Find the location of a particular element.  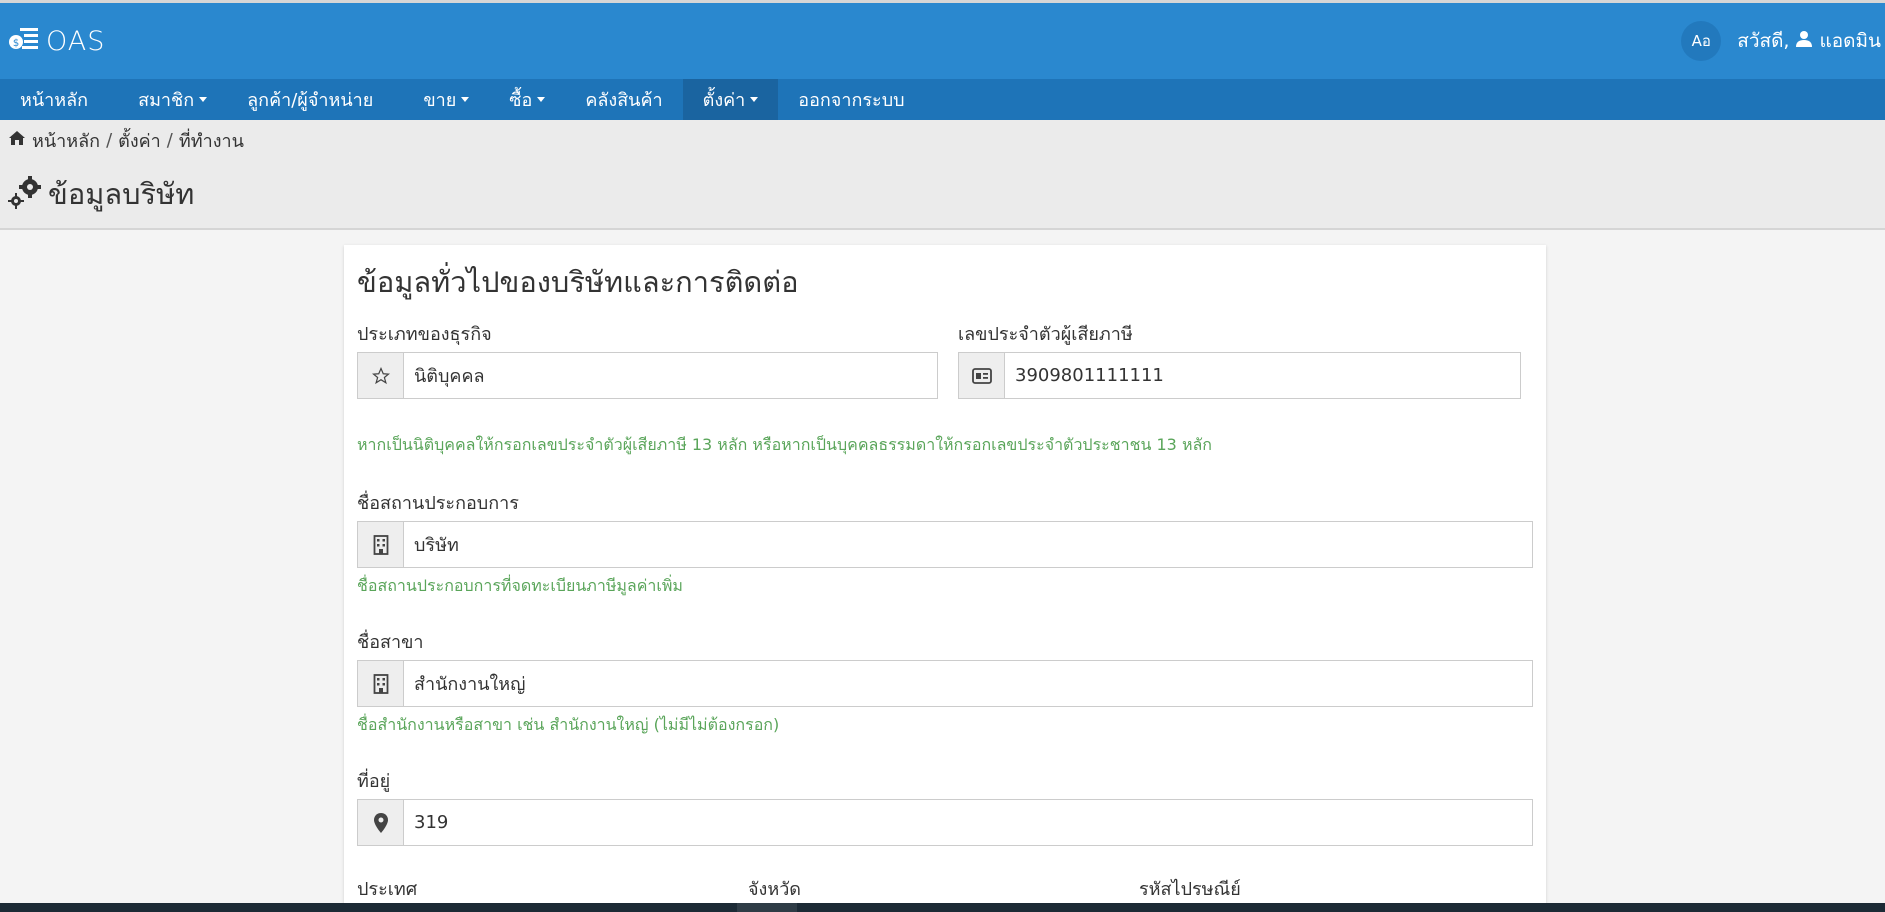

business-type-input is located at coordinates (670, 375).